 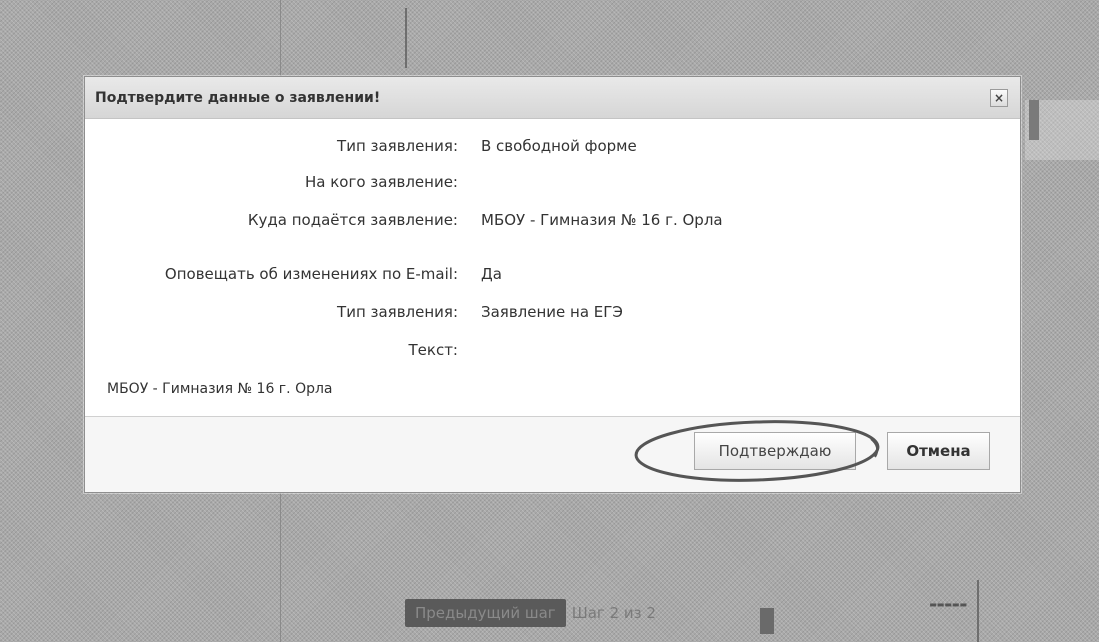 I want to click on field-row-application-type: Тип заявления: В свободной форме, so click(x=552, y=147).